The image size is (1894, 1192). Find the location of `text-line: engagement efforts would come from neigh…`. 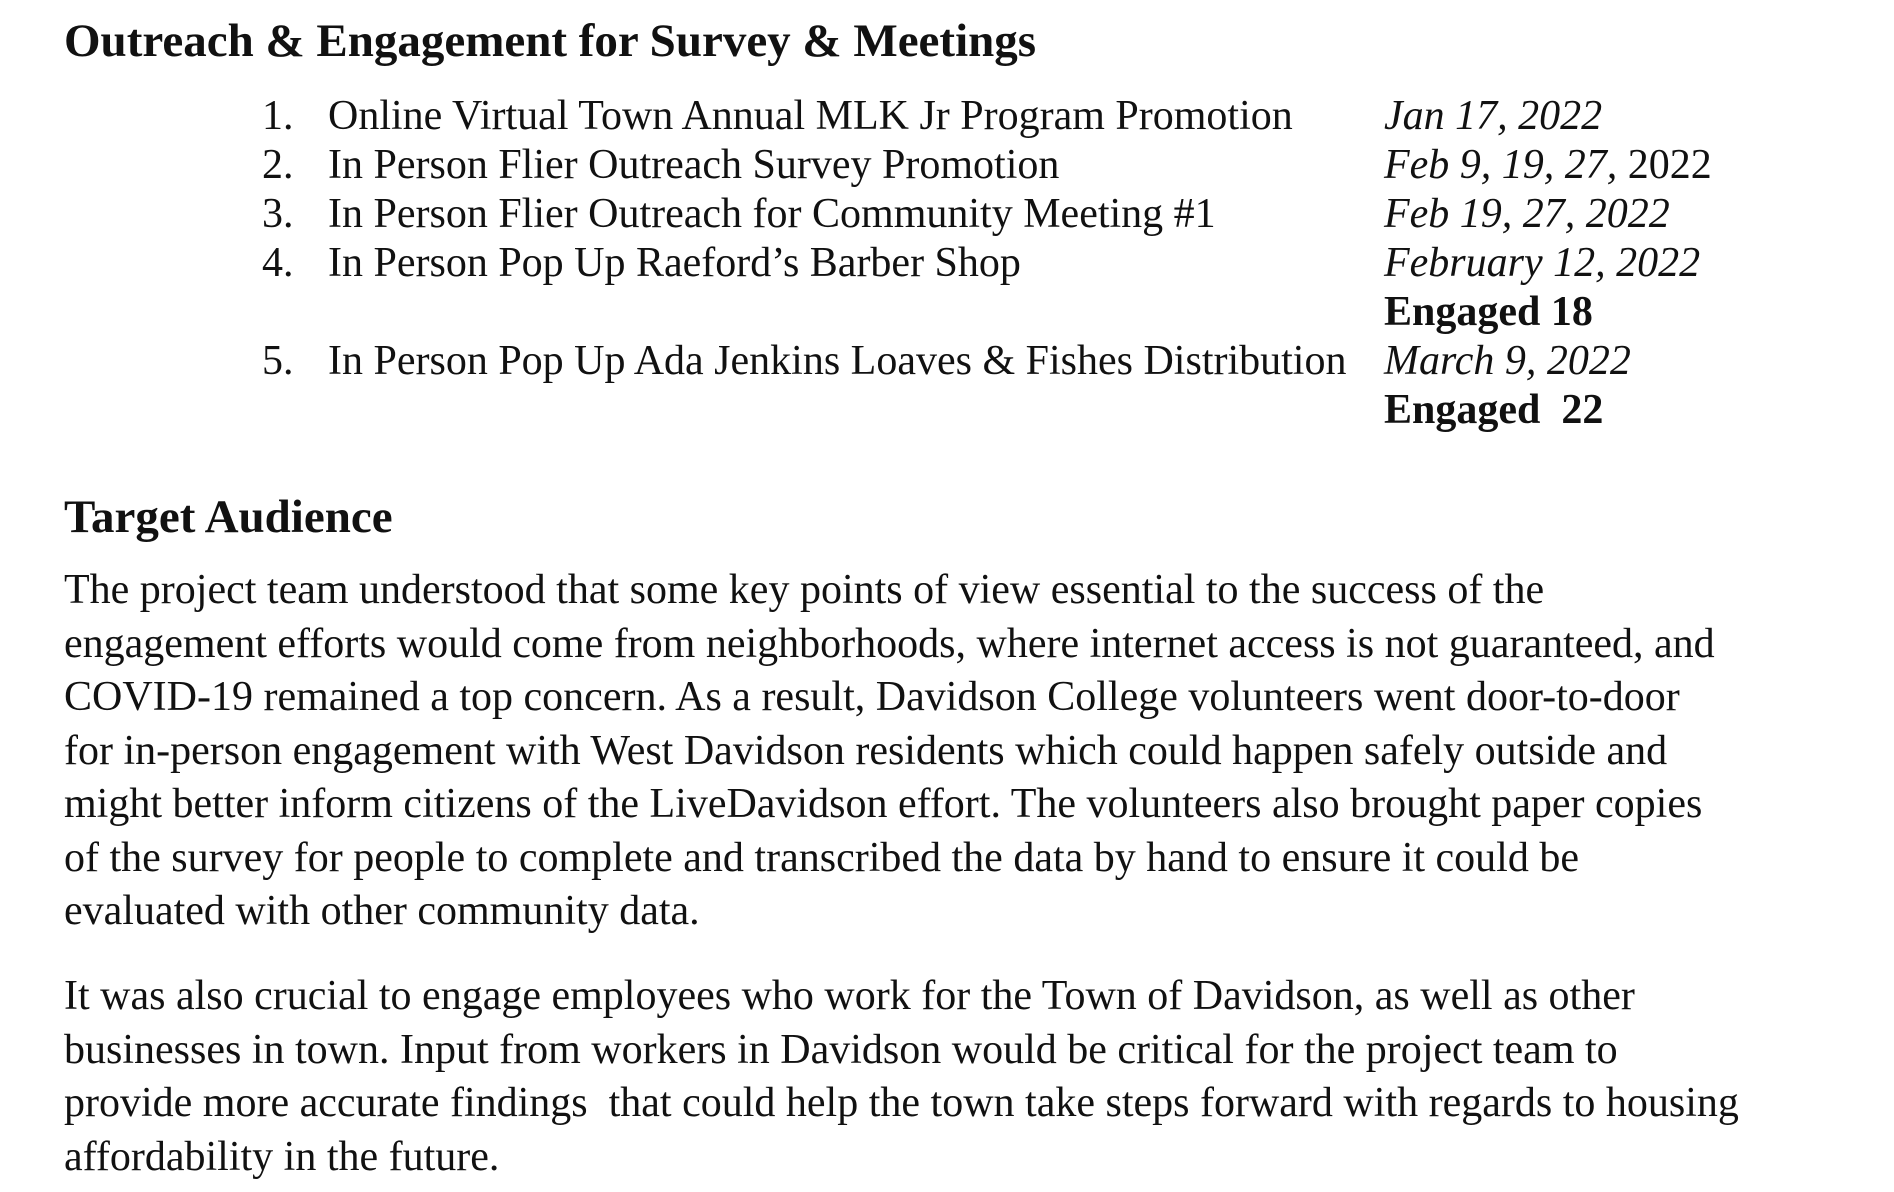

text-line: engagement efforts would come from neigh… is located at coordinates (889, 643).